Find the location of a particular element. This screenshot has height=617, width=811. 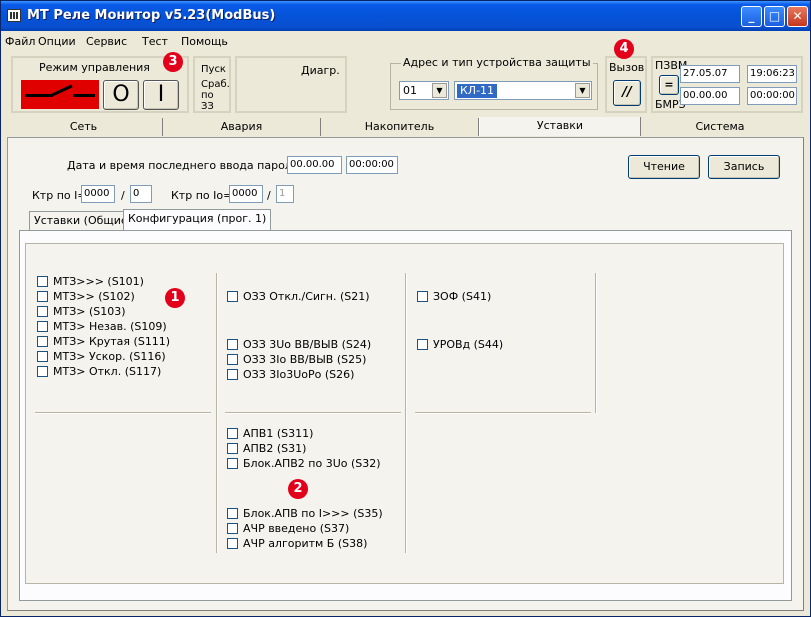

sync-time-button: = is located at coordinates (669, 85).